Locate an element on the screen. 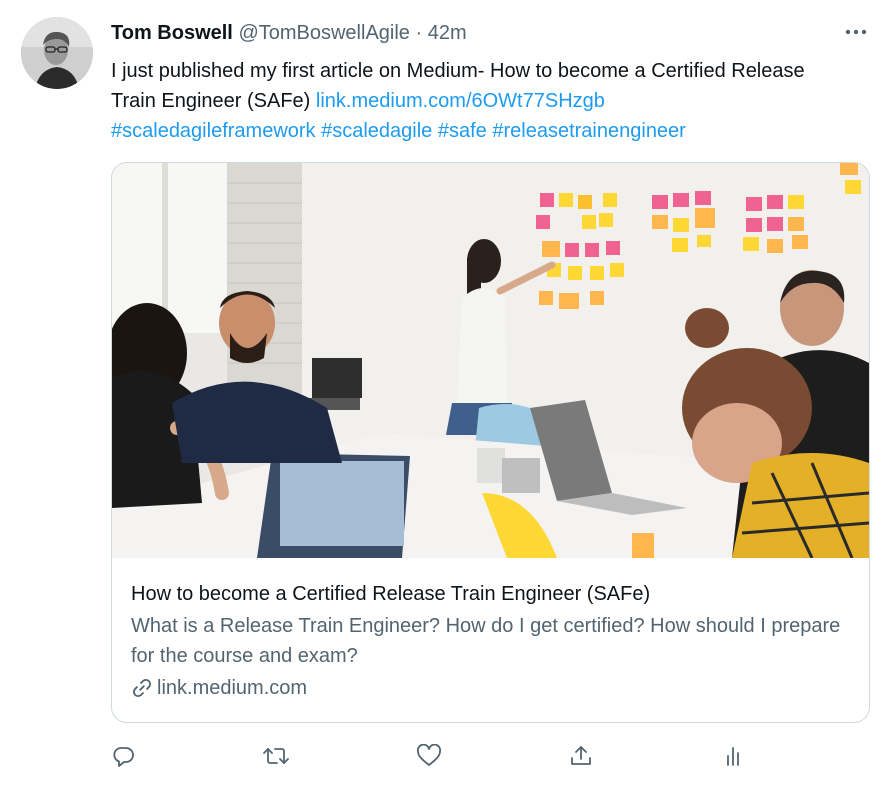  tweet-time: 42m is located at coordinates (447, 33).